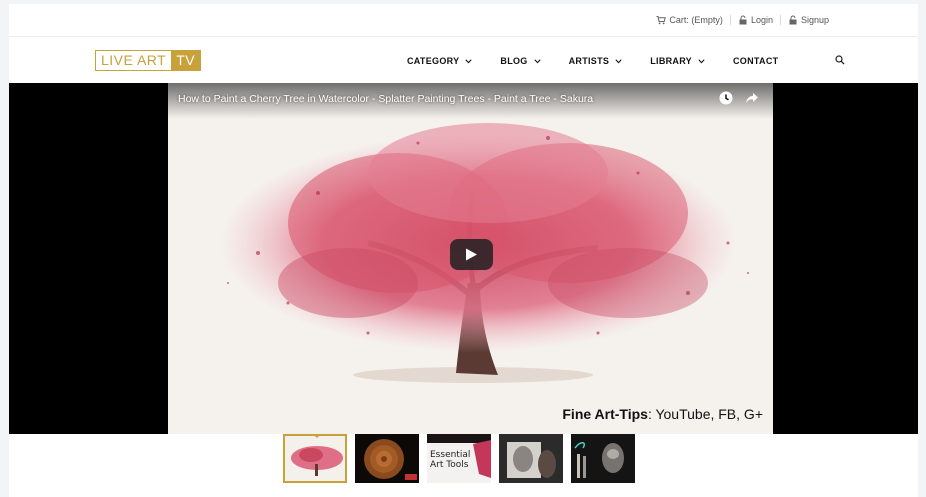 This screenshot has height=497, width=926. I want to click on thumbnail-essential-art-tools: Essential Art Tools, so click(459, 458).